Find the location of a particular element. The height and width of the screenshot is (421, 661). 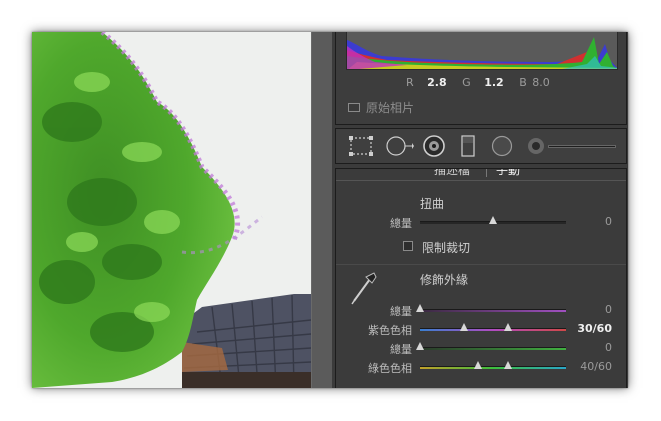

b-label: B is located at coordinates (523, 82).